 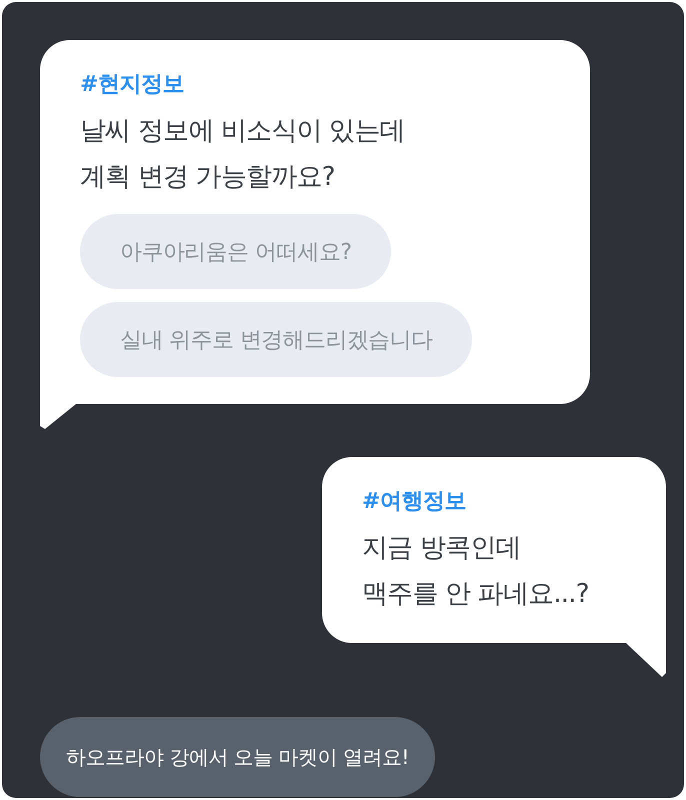 I want to click on message-text: 지금 방콕인데, so click(x=442, y=548).